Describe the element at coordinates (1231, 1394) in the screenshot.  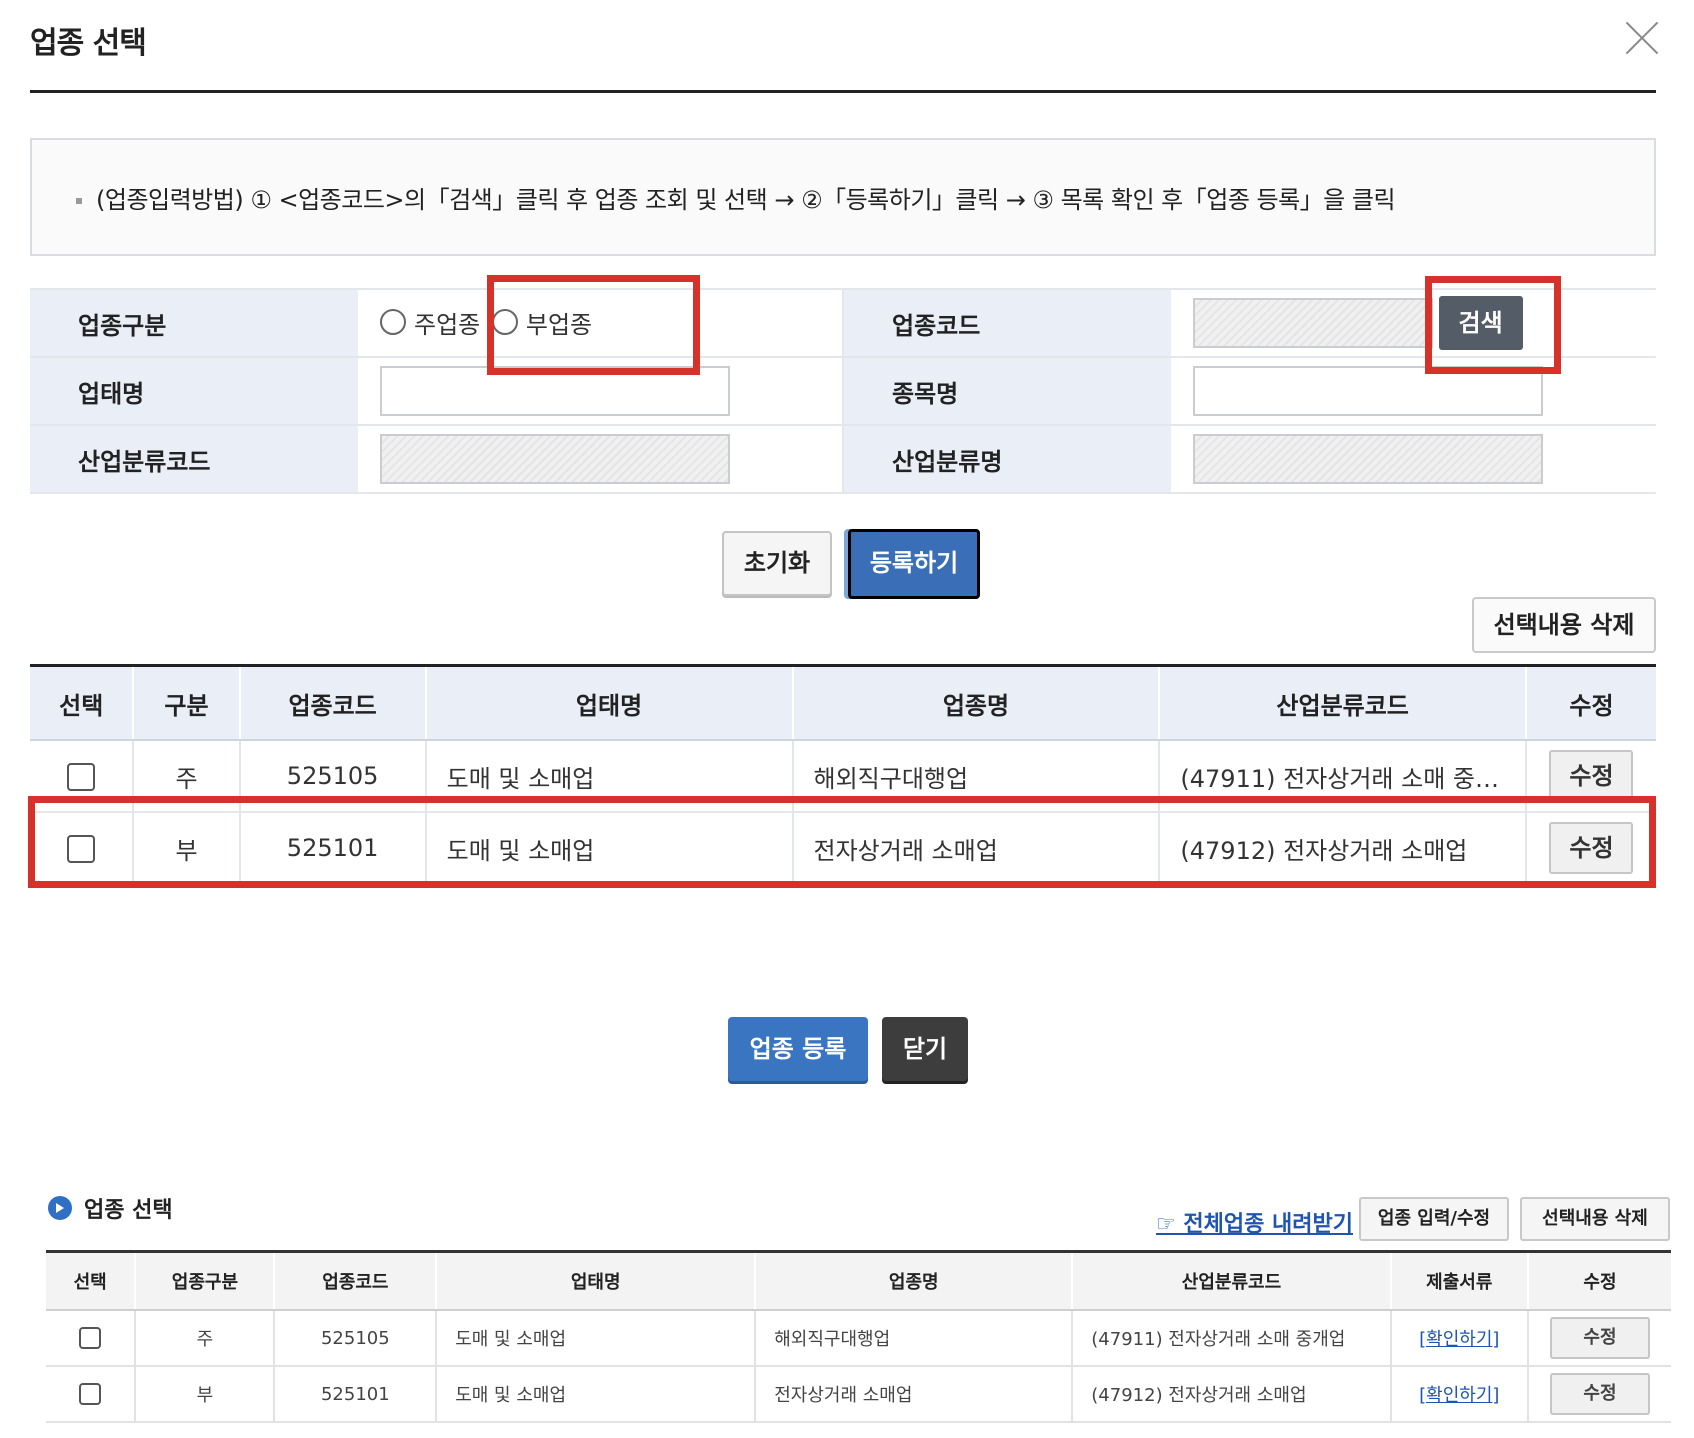
I see `row-industry: (47912) 전자상거래 소매업` at that location.